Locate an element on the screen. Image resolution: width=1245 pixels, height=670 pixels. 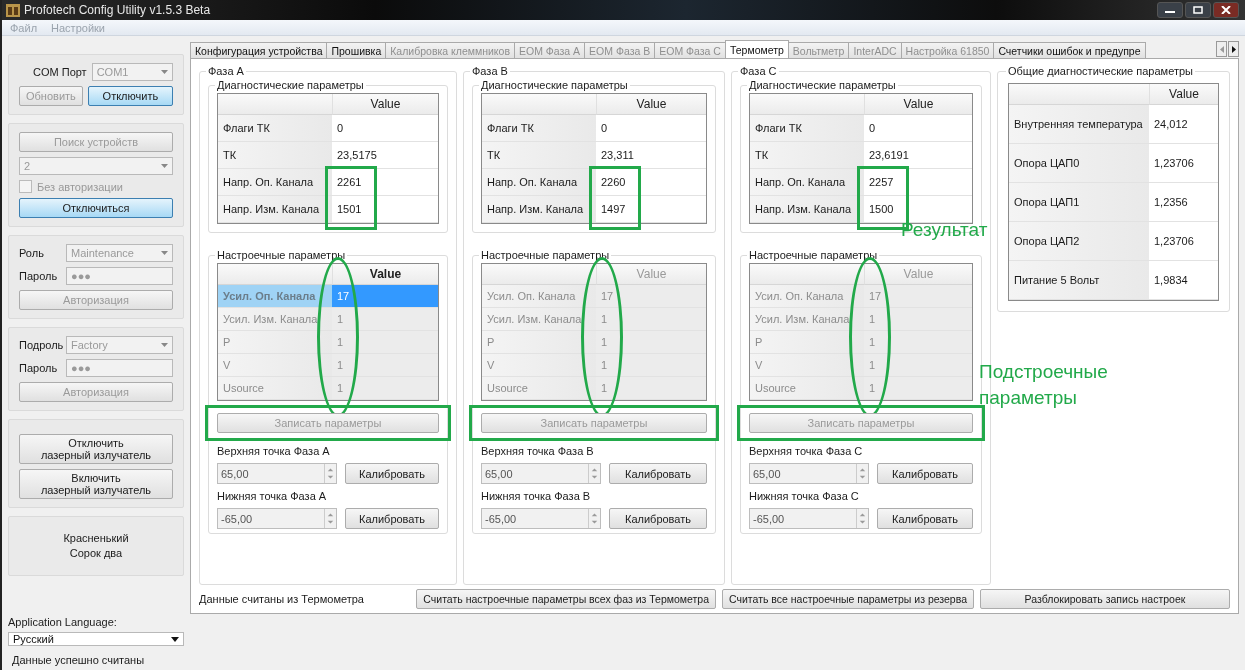
table-cell: 23,5175 is located at coordinates (385, 155).